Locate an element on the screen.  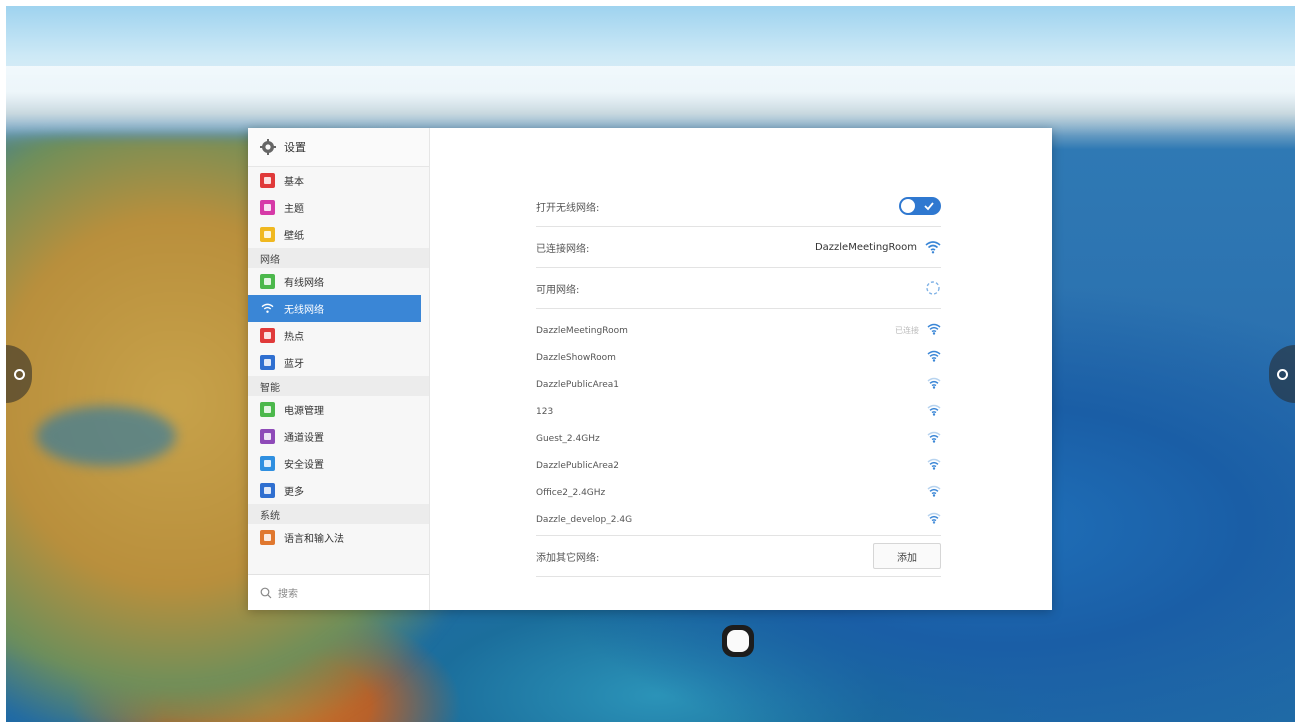
sidebar-item-label: 安全设置 is located at coordinates (304, 465).